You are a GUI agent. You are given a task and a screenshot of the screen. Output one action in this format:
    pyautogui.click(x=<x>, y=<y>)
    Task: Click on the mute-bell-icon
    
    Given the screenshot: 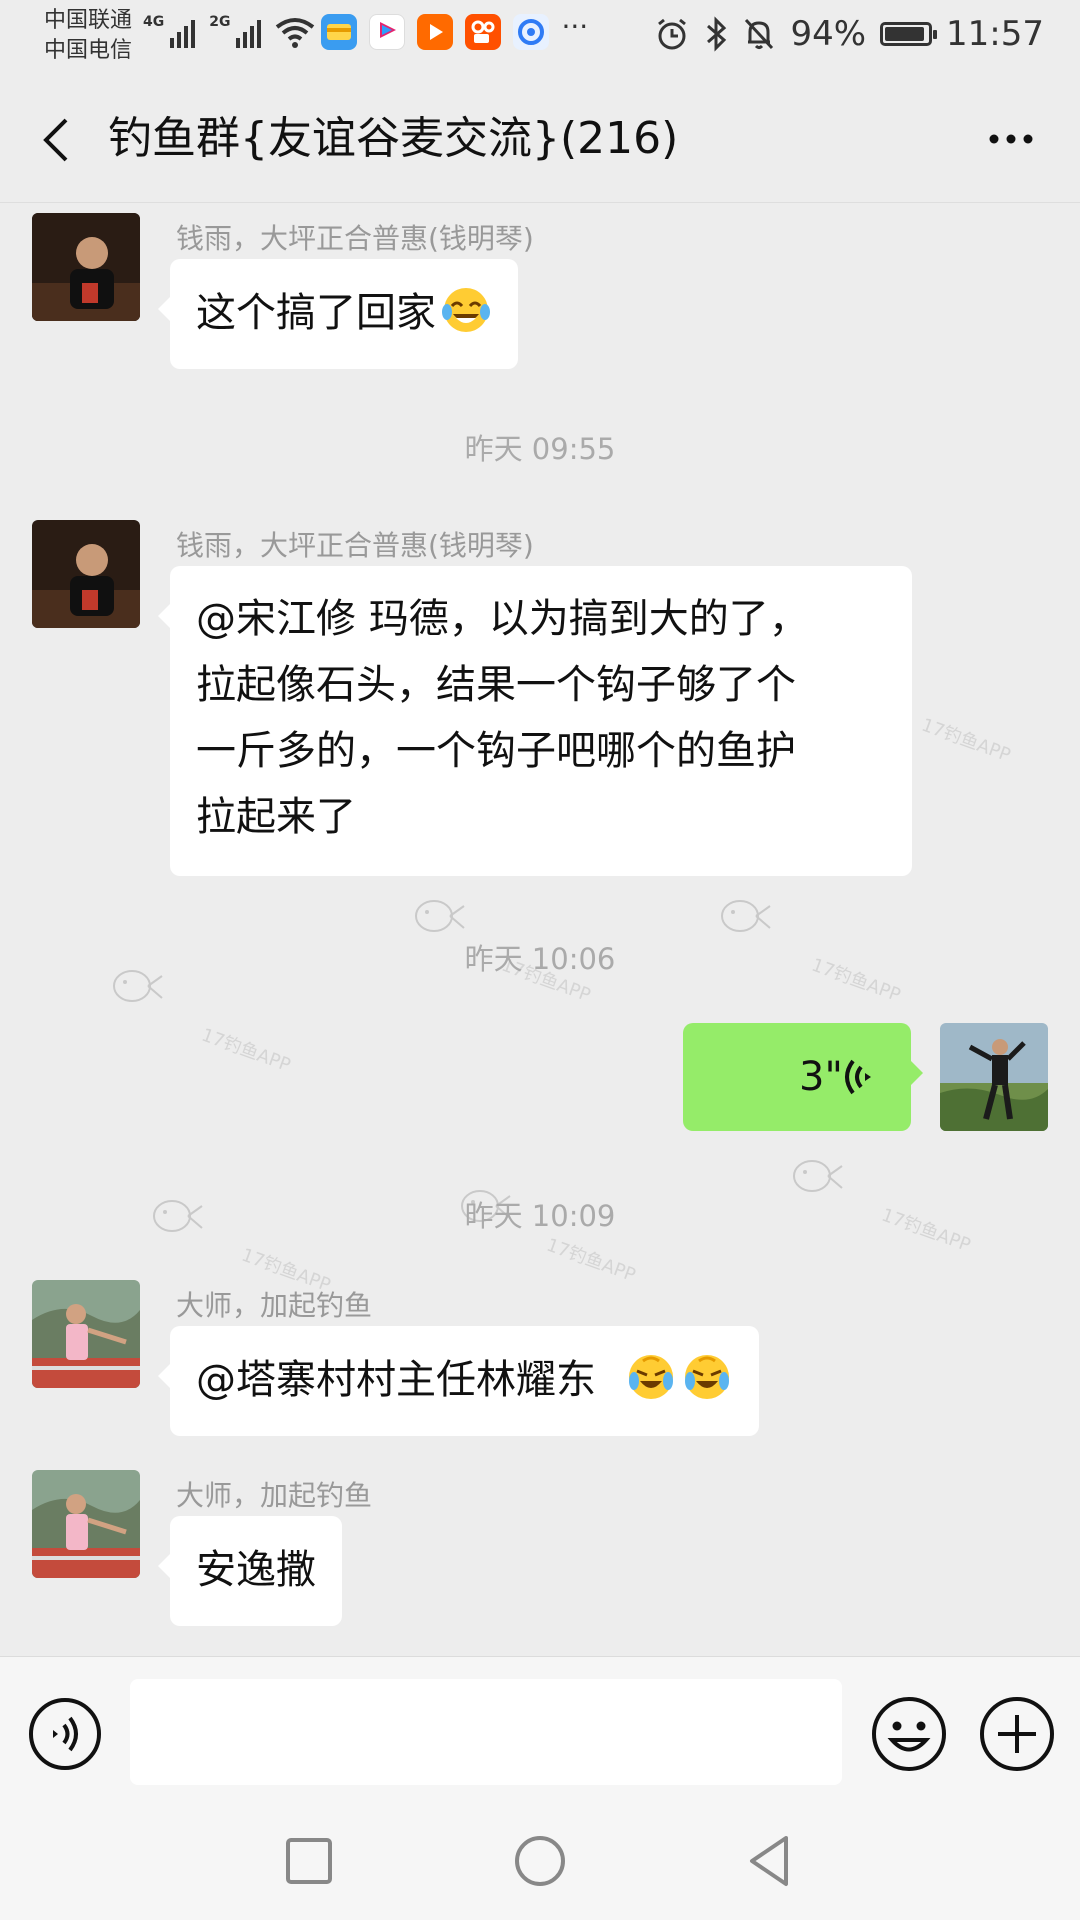 What is the action you would take?
    pyautogui.click(x=759, y=34)
    